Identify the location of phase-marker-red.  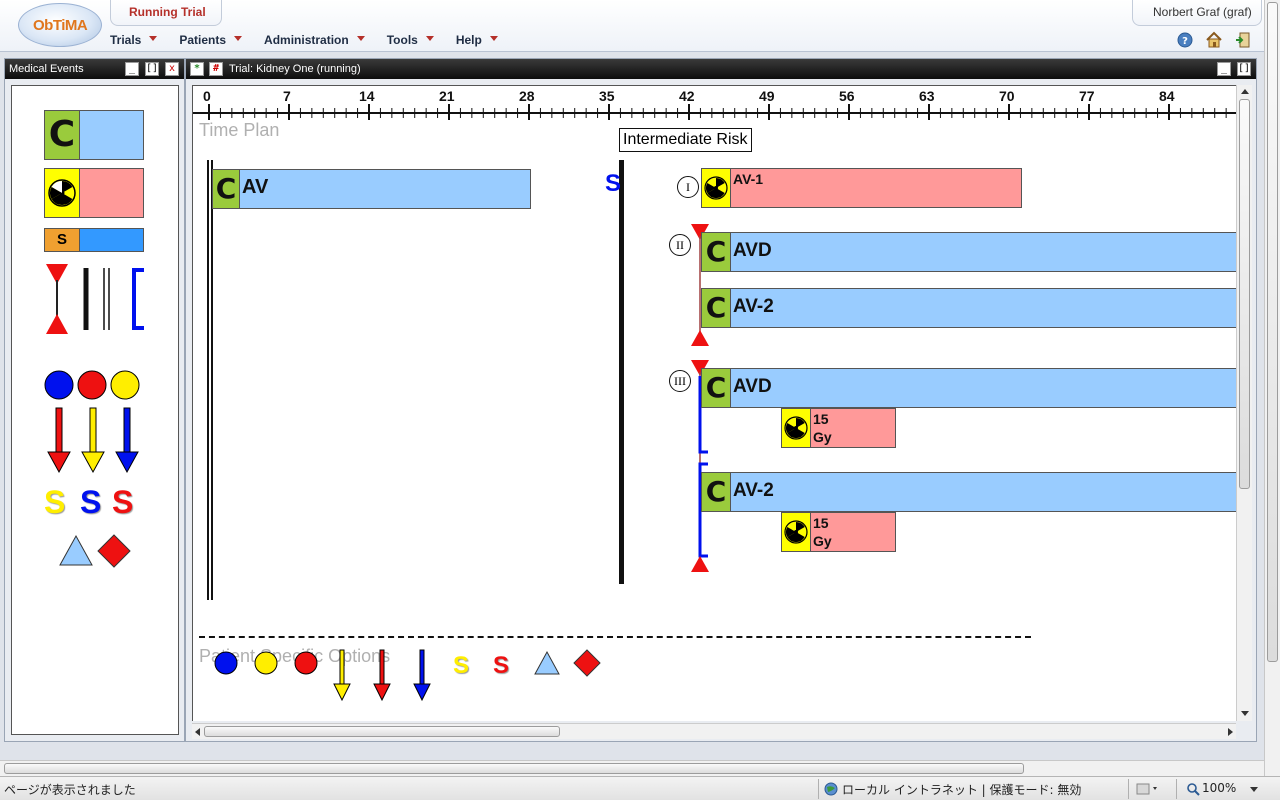
(57, 299).